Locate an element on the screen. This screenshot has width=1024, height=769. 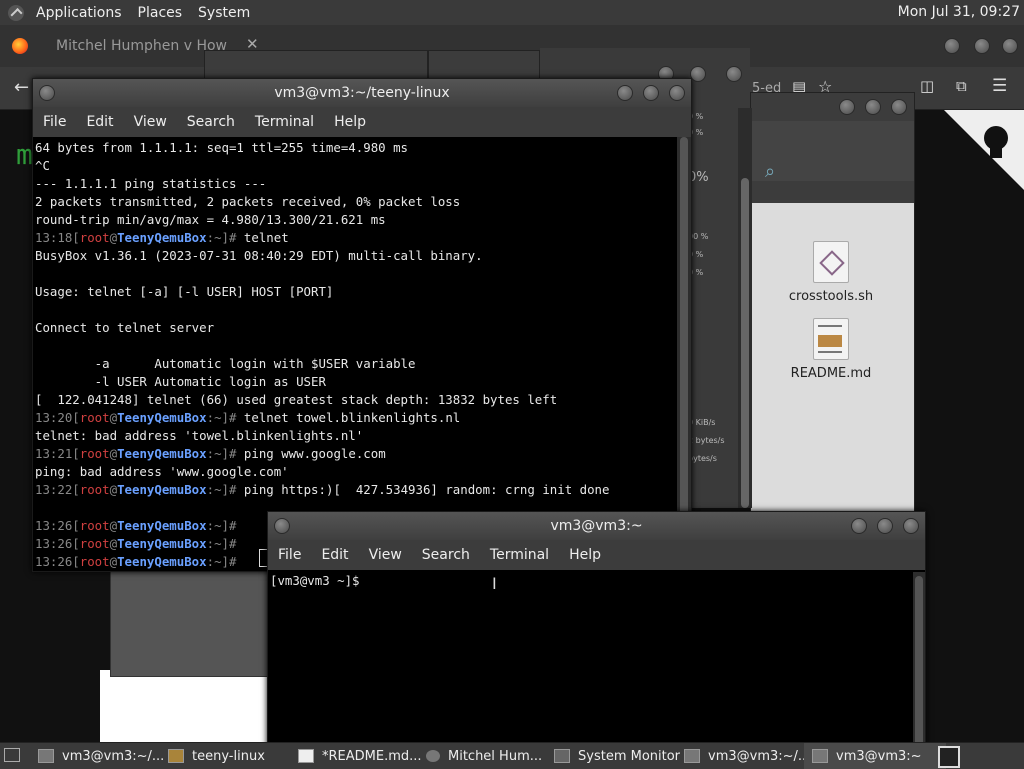
browser-close-button is located at coordinates (1010, 46).